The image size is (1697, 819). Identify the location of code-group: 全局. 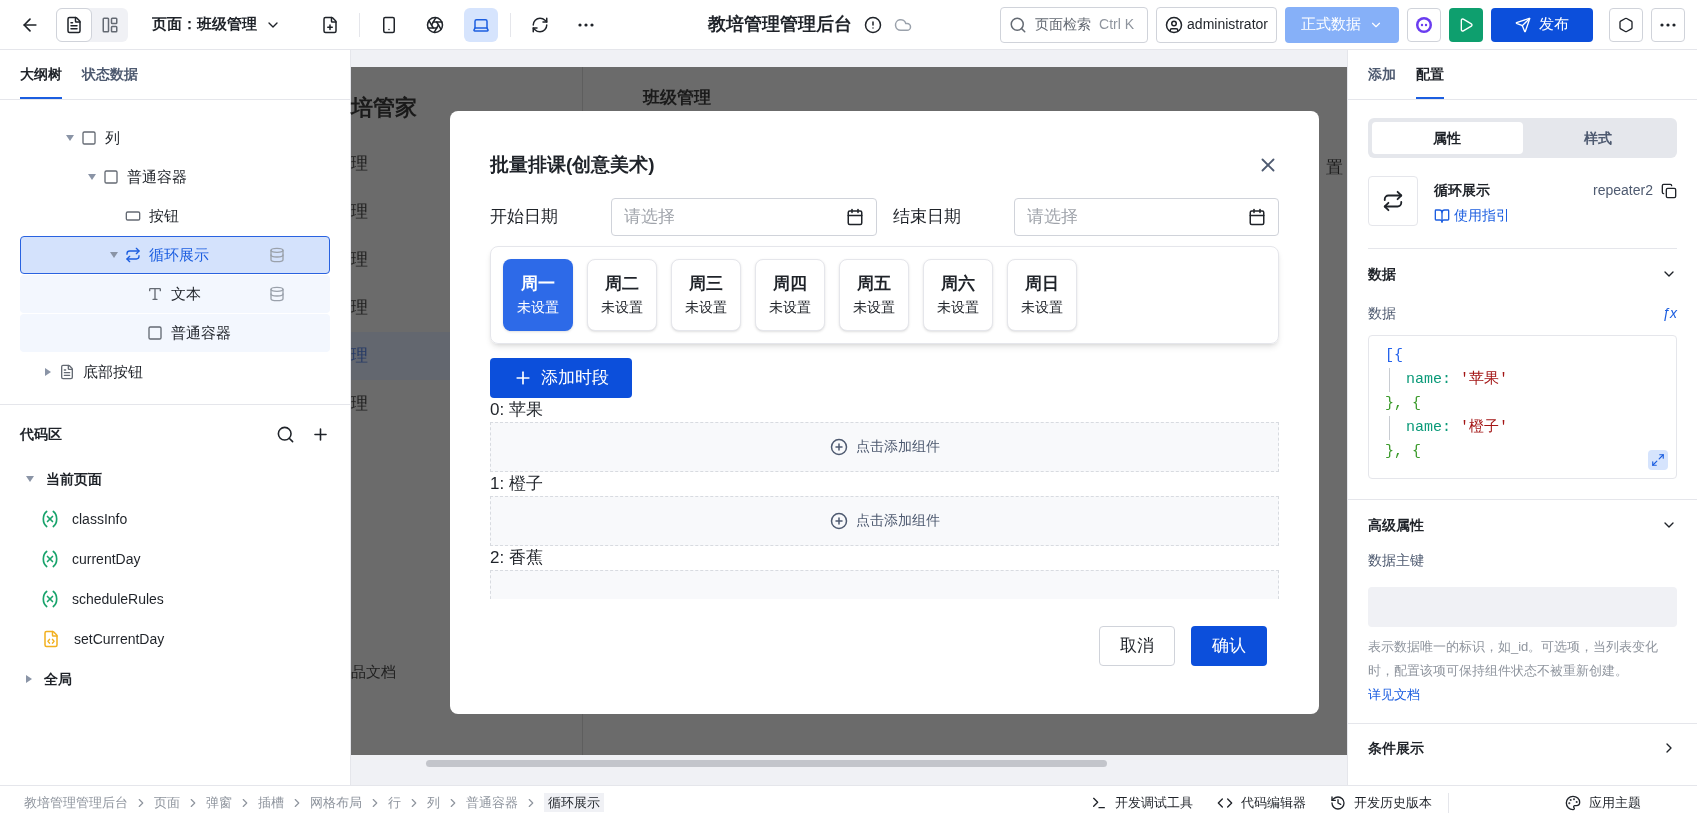
(175, 679).